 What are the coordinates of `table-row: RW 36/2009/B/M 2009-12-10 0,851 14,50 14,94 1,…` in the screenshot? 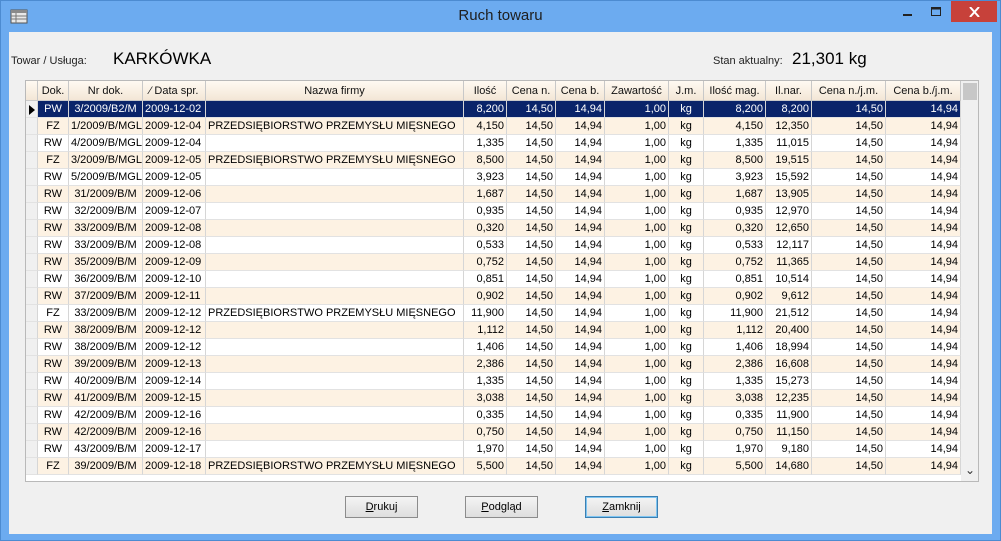 It's located at (493, 279).